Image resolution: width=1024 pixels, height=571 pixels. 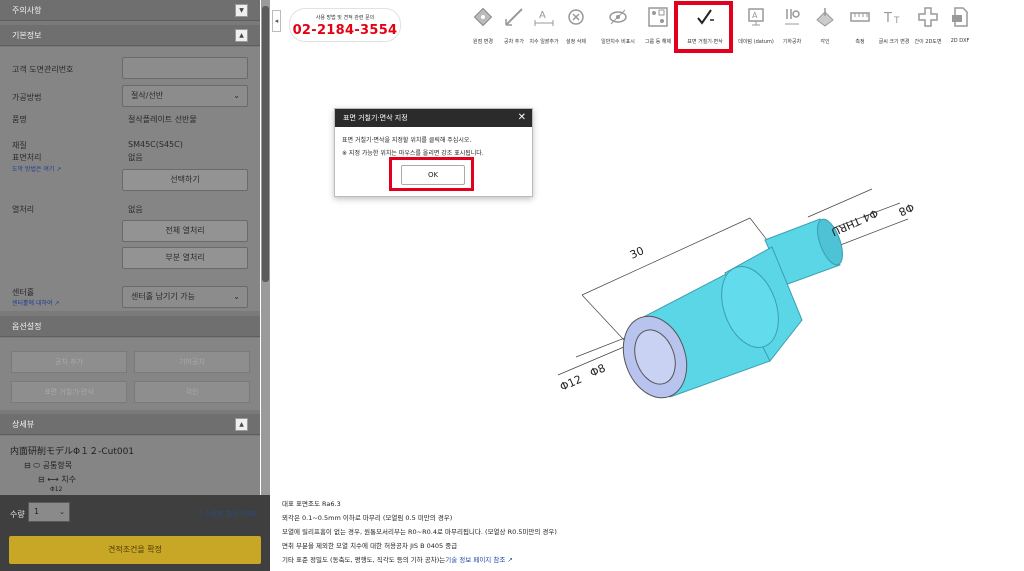 What do you see at coordinates (130, 466) in the screenshot?
I see `detail-tree: 内面研削モデルΦ１２-Cut001 ⊟ ⬭ 공통항목 ⊟ ⟷ 치수 Φ12` at bounding box center [130, 466].